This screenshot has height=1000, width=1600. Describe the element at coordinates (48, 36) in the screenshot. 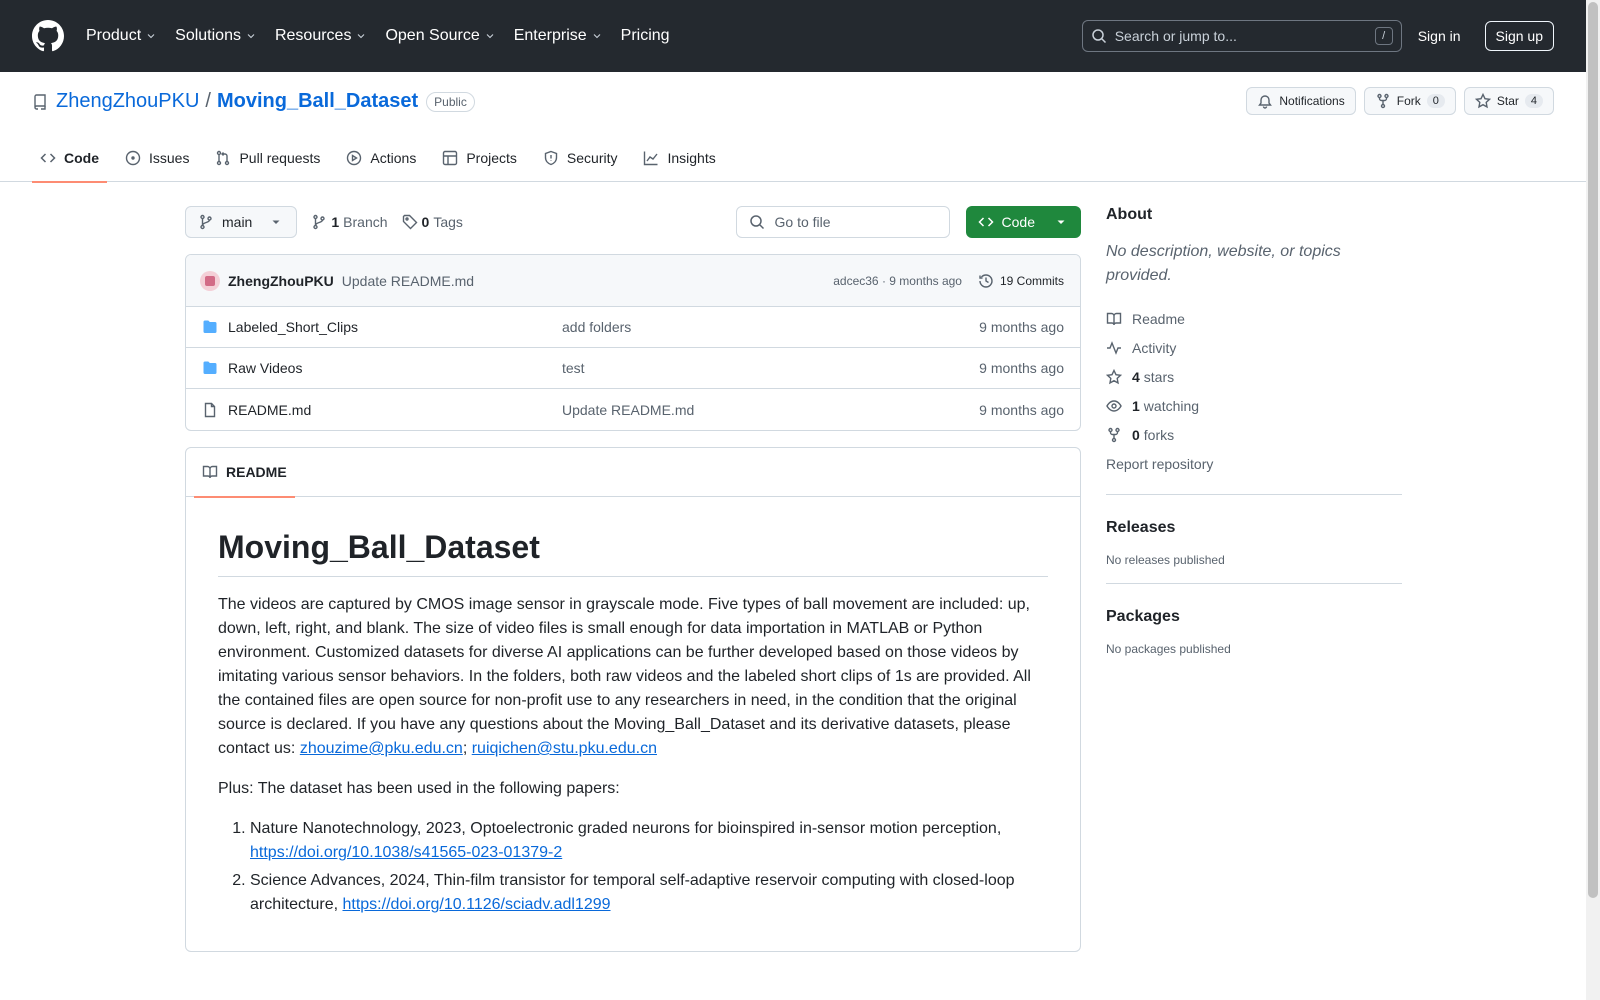

I see `github-logo-icon` at that location.